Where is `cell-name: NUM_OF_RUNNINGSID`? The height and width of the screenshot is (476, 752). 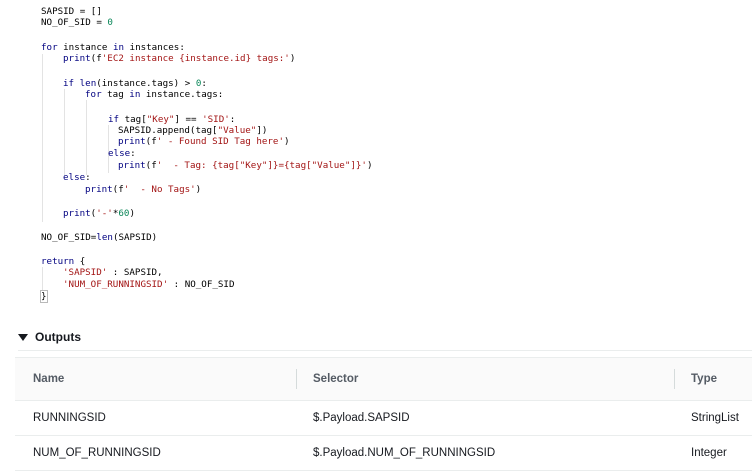
cell-name: NUM_OF_RUNNINGSID is located at coordinates (97, 453).